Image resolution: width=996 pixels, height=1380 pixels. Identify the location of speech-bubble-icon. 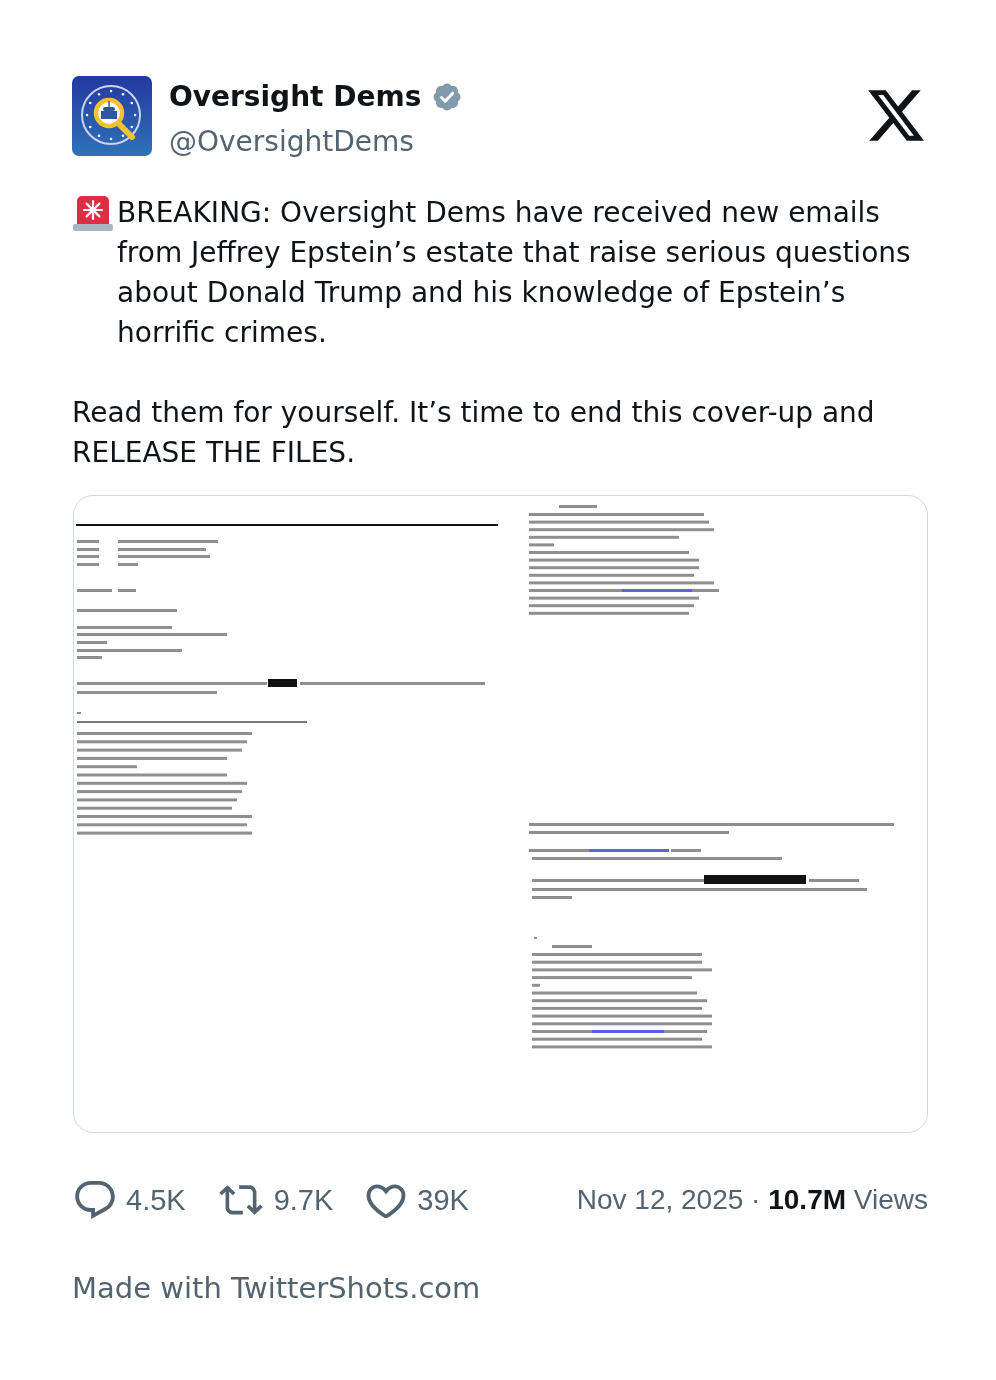
(95, 1200).